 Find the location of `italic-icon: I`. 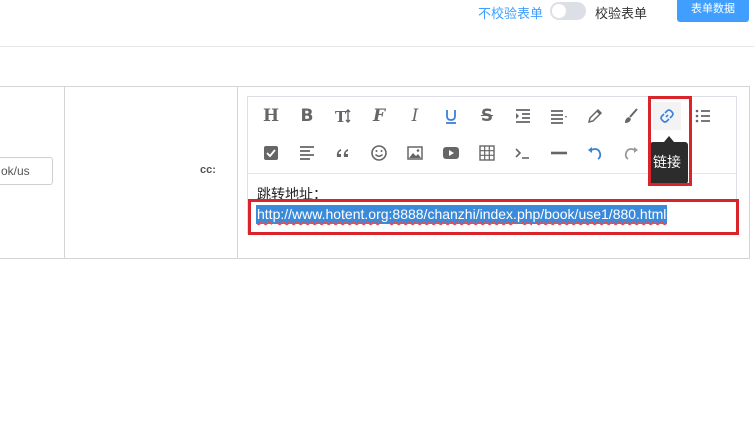

italic-icon: I is located at coordinates (415, 116).